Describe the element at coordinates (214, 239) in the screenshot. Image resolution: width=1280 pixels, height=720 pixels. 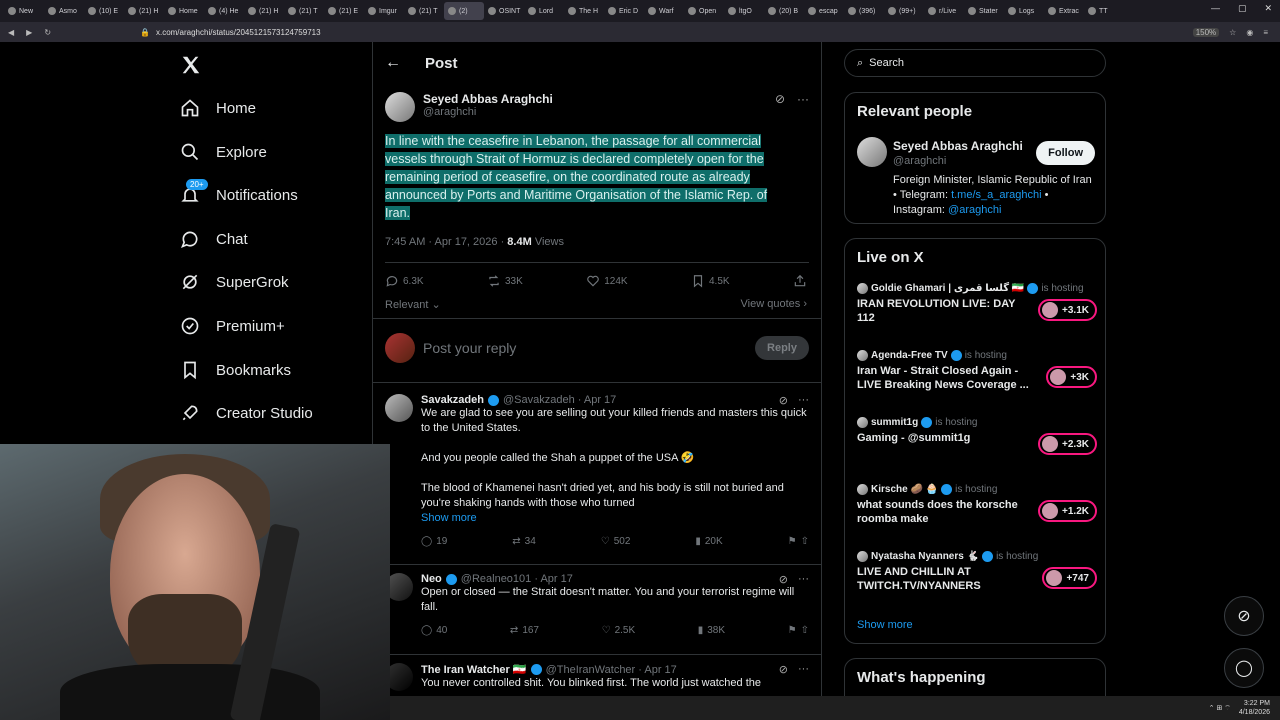
I see `nav-chat: Chat` at that location.